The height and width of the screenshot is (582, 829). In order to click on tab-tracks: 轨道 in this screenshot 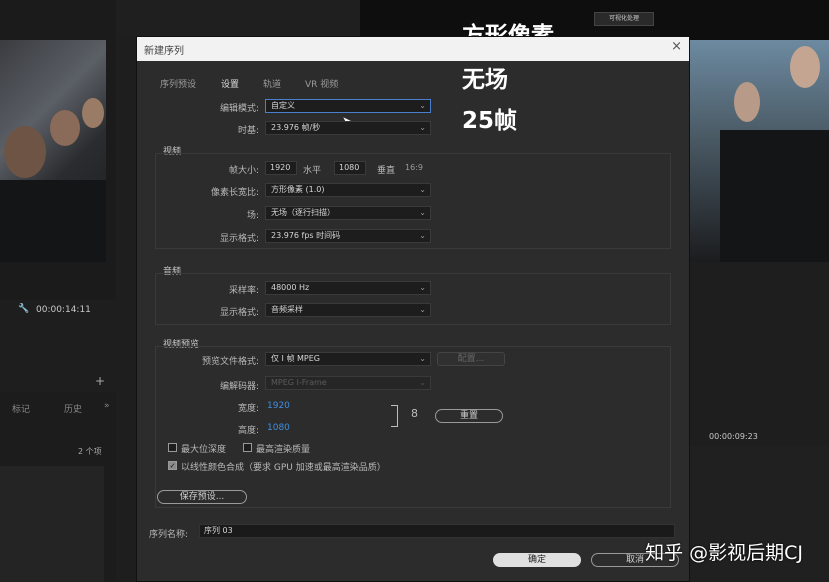, I will do `click(272, 83)`.